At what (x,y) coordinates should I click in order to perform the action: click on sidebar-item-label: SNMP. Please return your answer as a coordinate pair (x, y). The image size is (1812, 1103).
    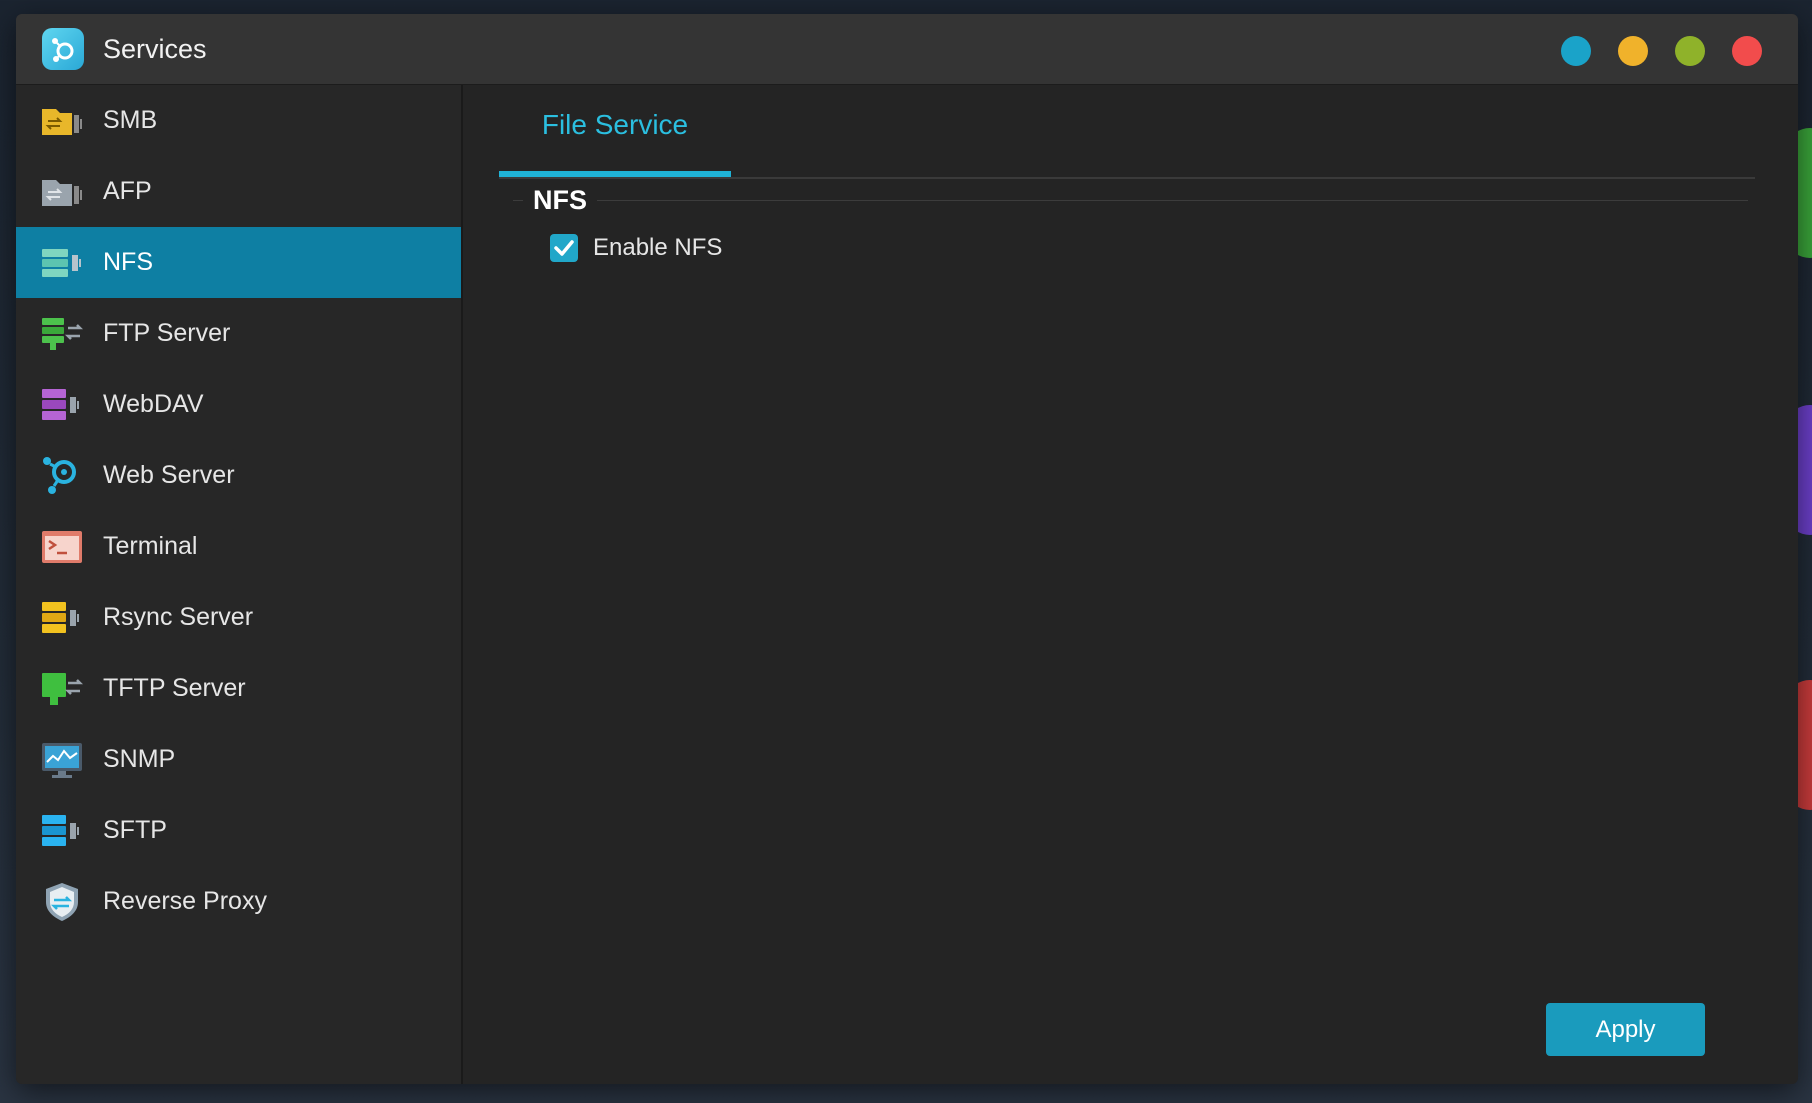
    Looking at the image, I should click on (139, 759).